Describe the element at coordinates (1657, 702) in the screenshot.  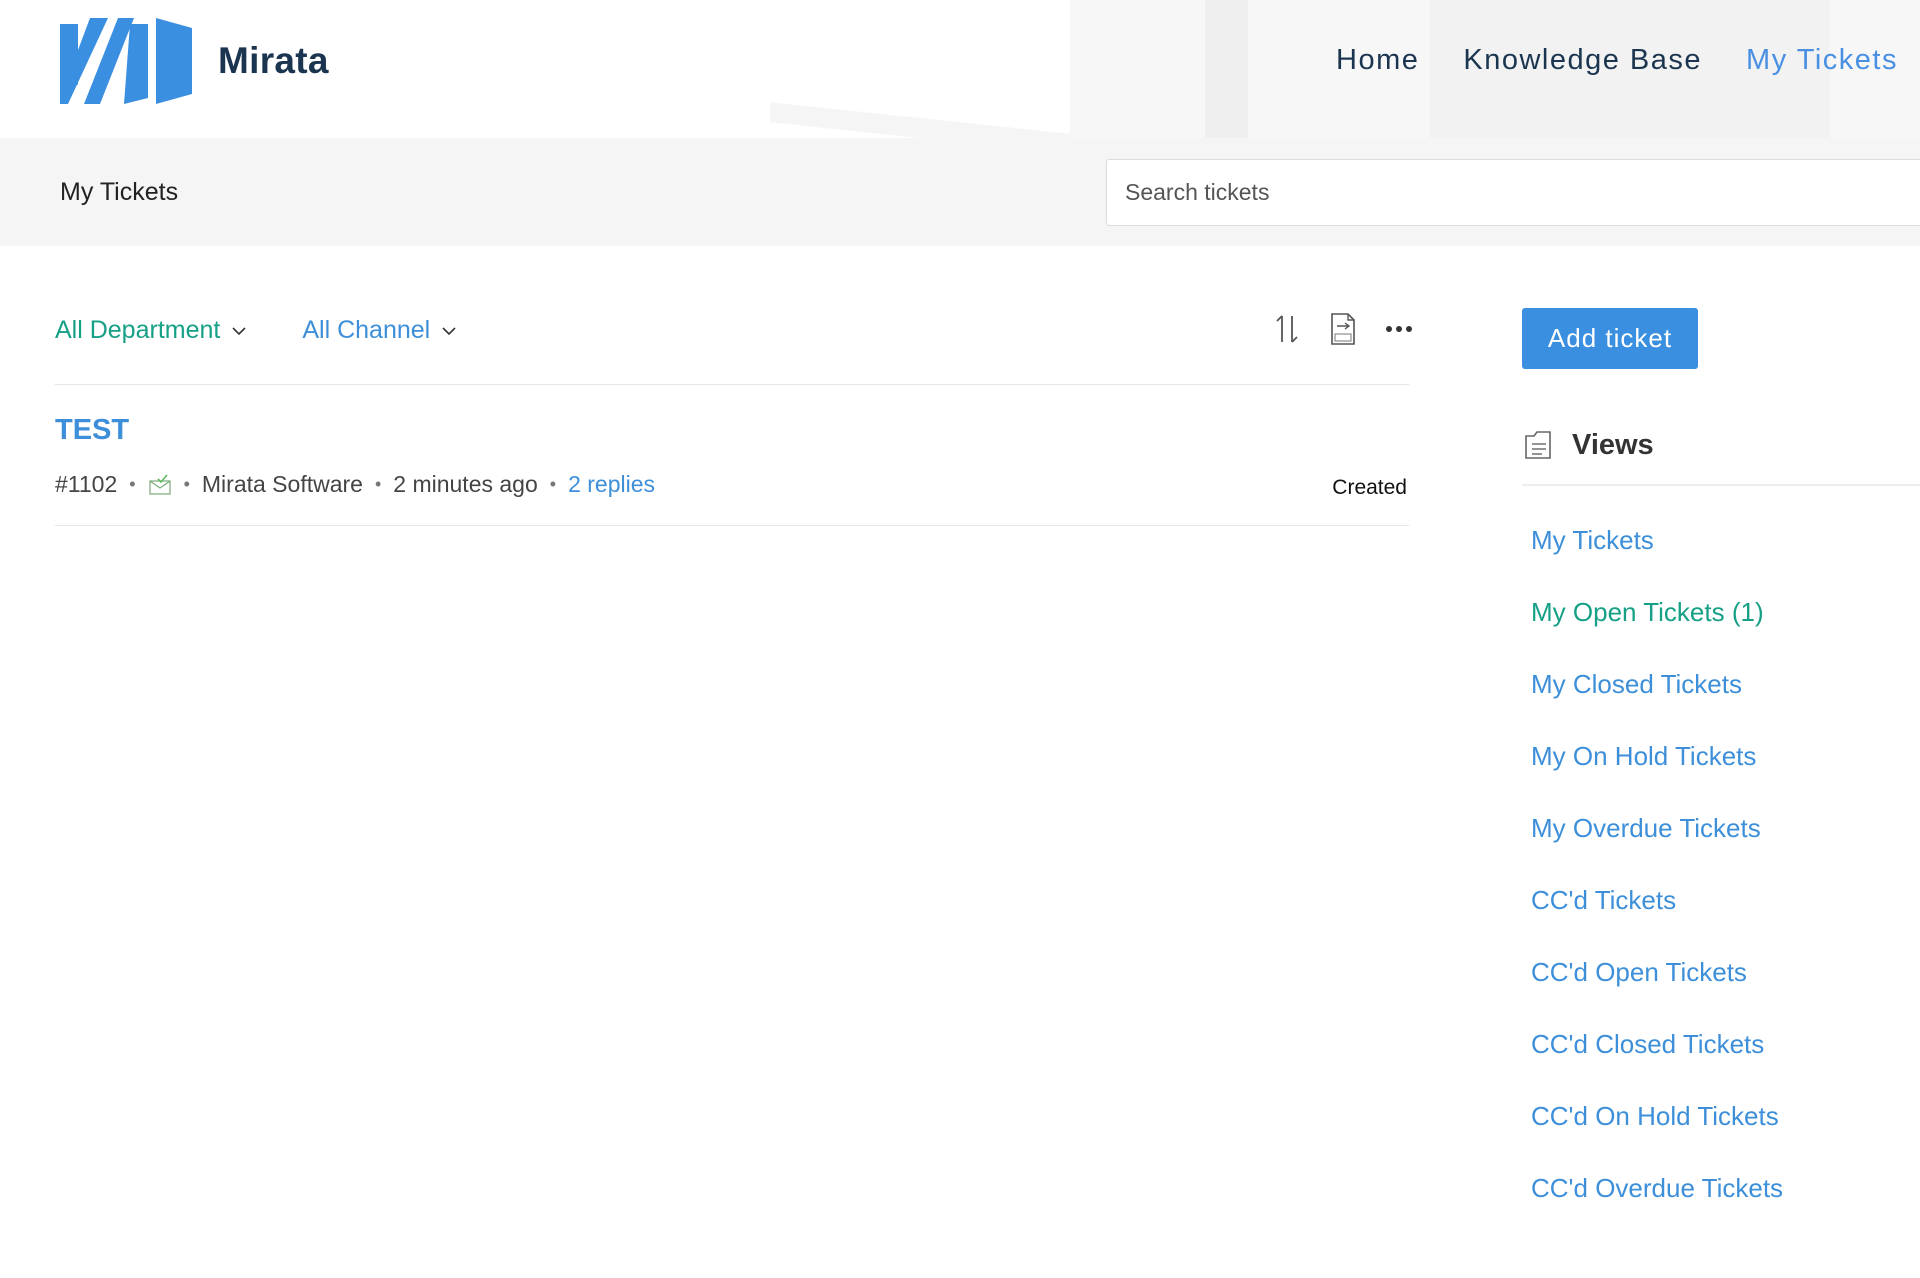
I see `view-my-closed-tickets: My Closed Tickets` at that location.